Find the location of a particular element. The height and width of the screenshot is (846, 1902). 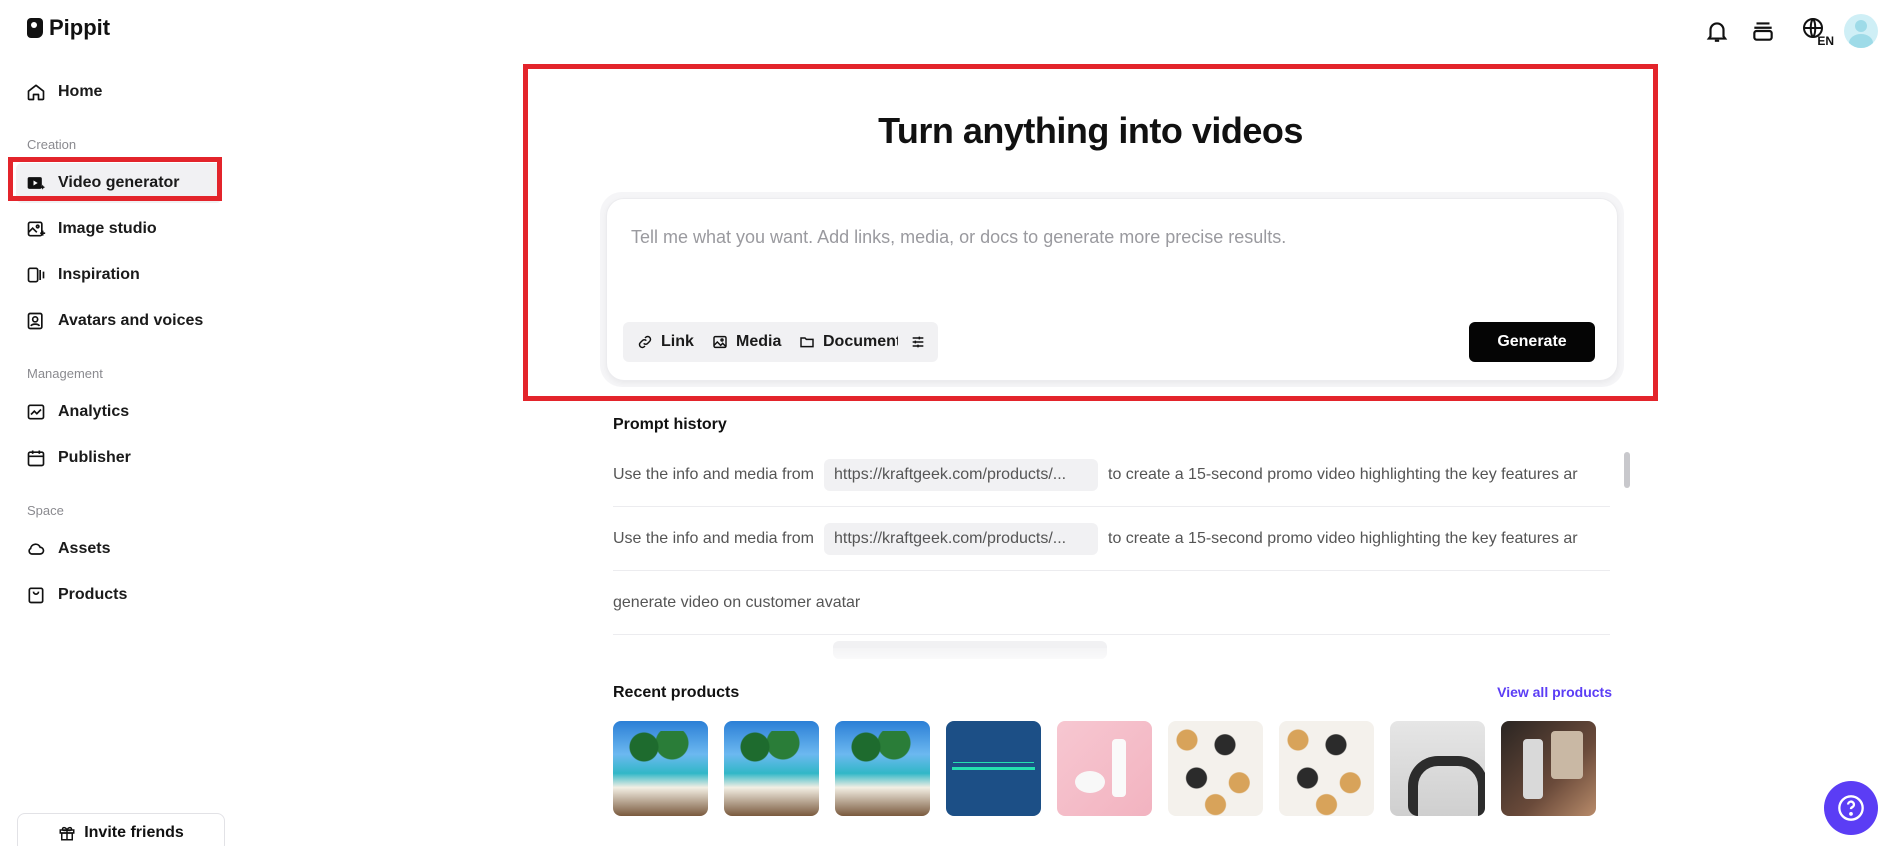

sidebar-item-video-generator: Video generator is located at coordinates (119, 183).